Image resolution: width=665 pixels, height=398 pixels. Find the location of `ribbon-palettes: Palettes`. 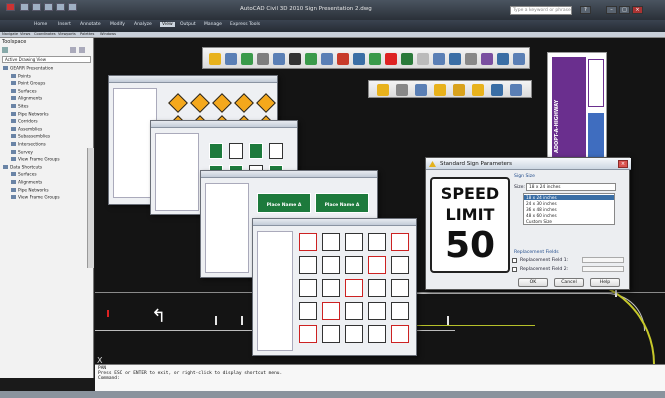

ribbon-palettes: Palettes is located at coordinates (87, 34).